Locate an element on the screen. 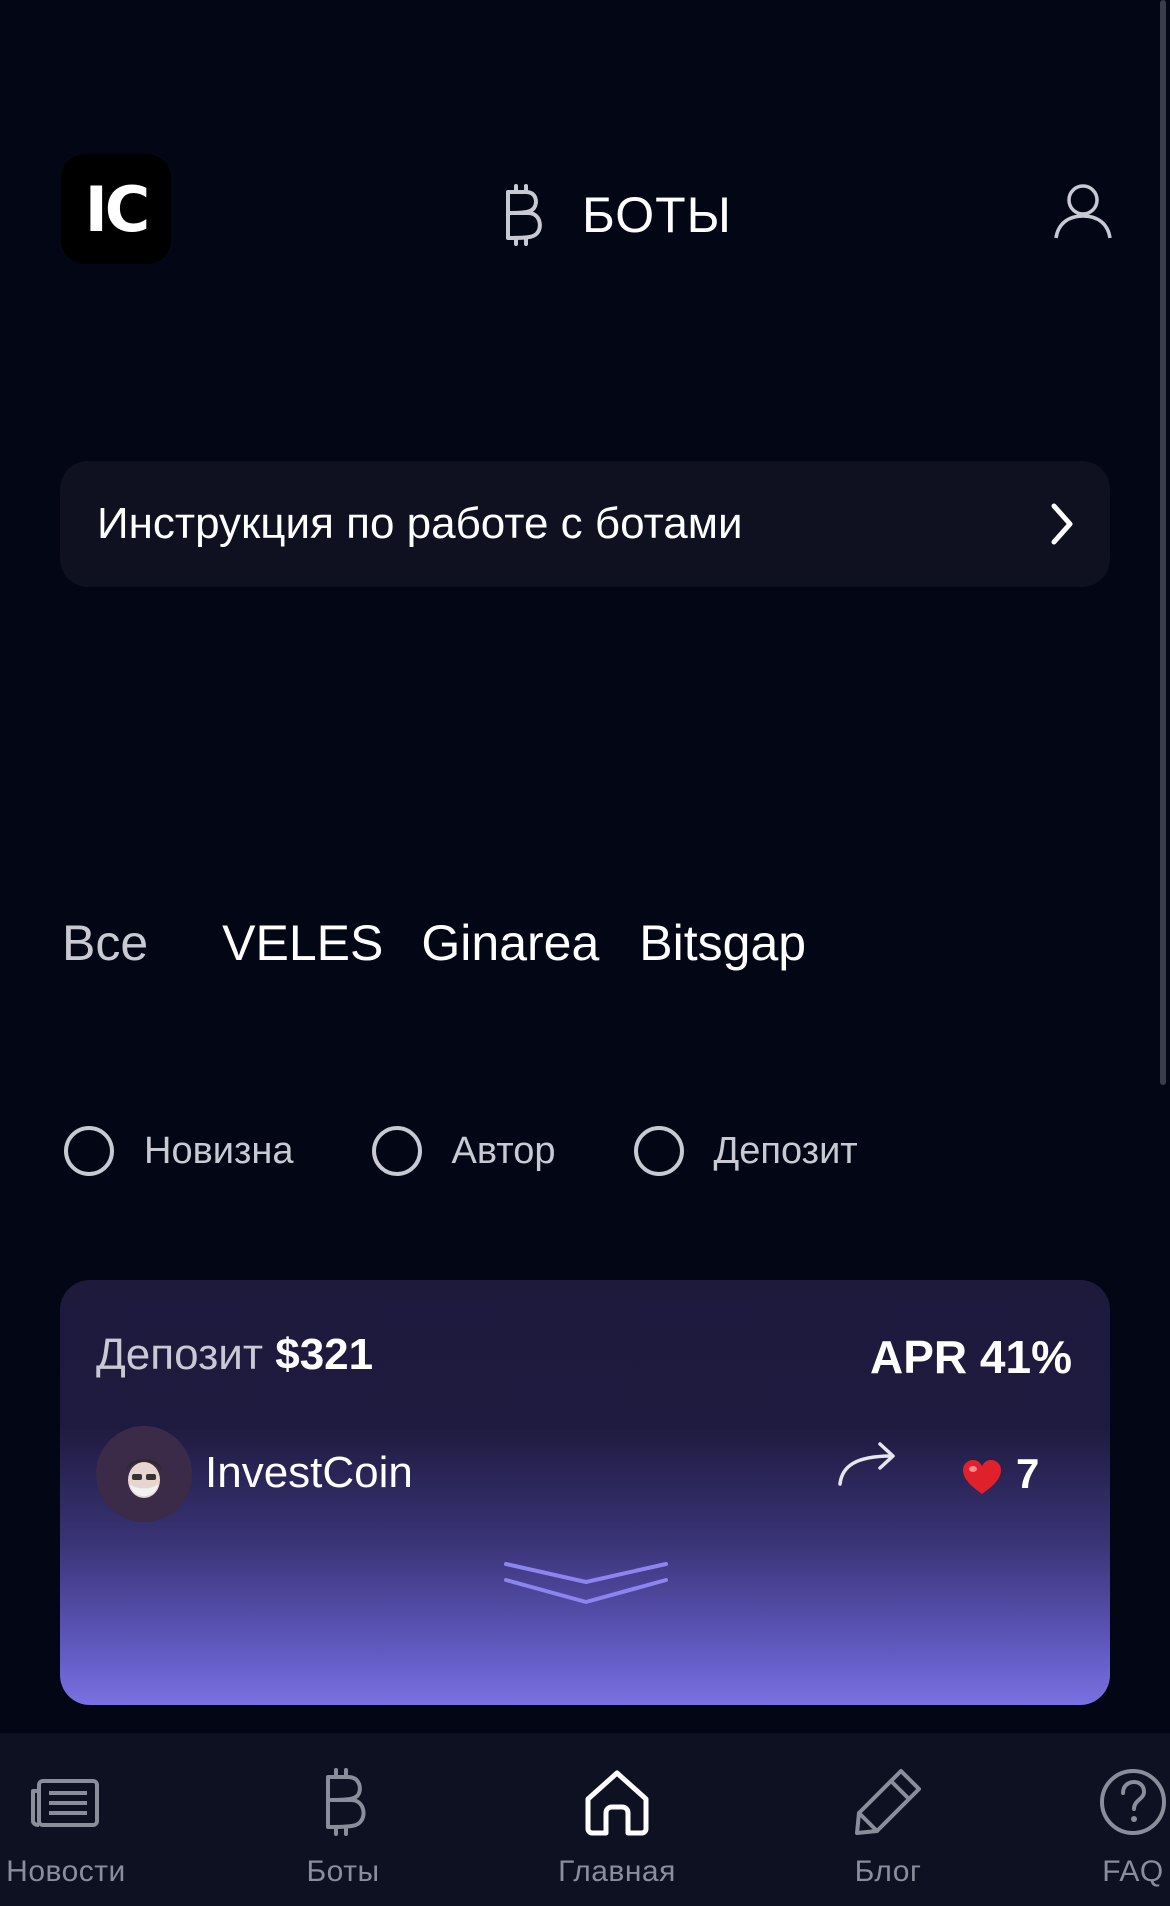  tab-ginarea: Ginarea is located at coordinates (510, 943).